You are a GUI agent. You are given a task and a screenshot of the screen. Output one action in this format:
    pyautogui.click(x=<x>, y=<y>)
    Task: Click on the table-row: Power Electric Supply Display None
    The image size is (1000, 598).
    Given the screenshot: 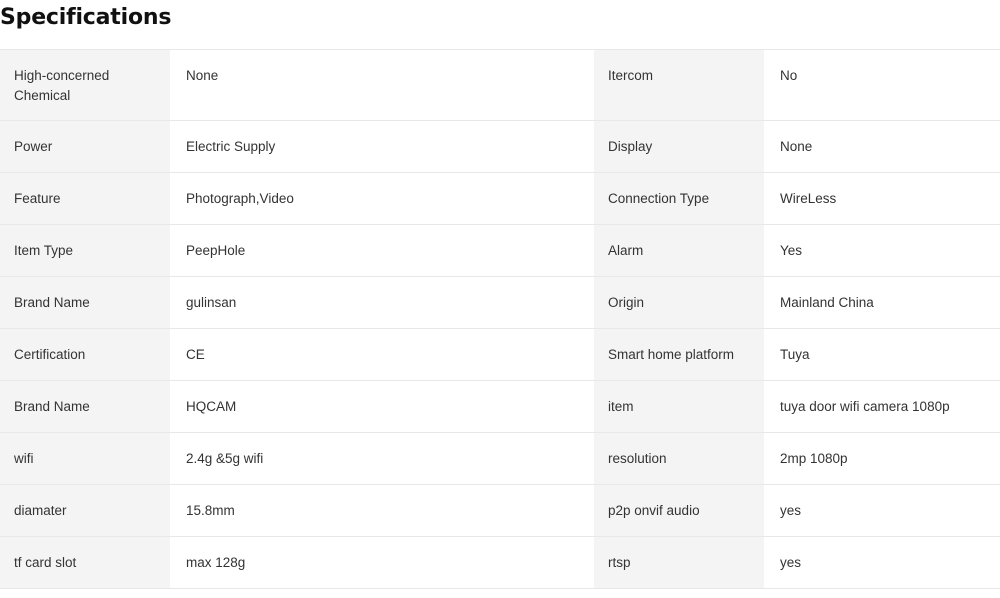 What is the action you would take?
    pyautogui.click(x=500, y=146)
    